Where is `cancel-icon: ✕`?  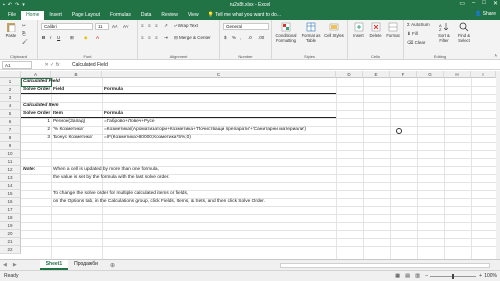 cancel-icon: ✕ is located at coordinates (46, 65).